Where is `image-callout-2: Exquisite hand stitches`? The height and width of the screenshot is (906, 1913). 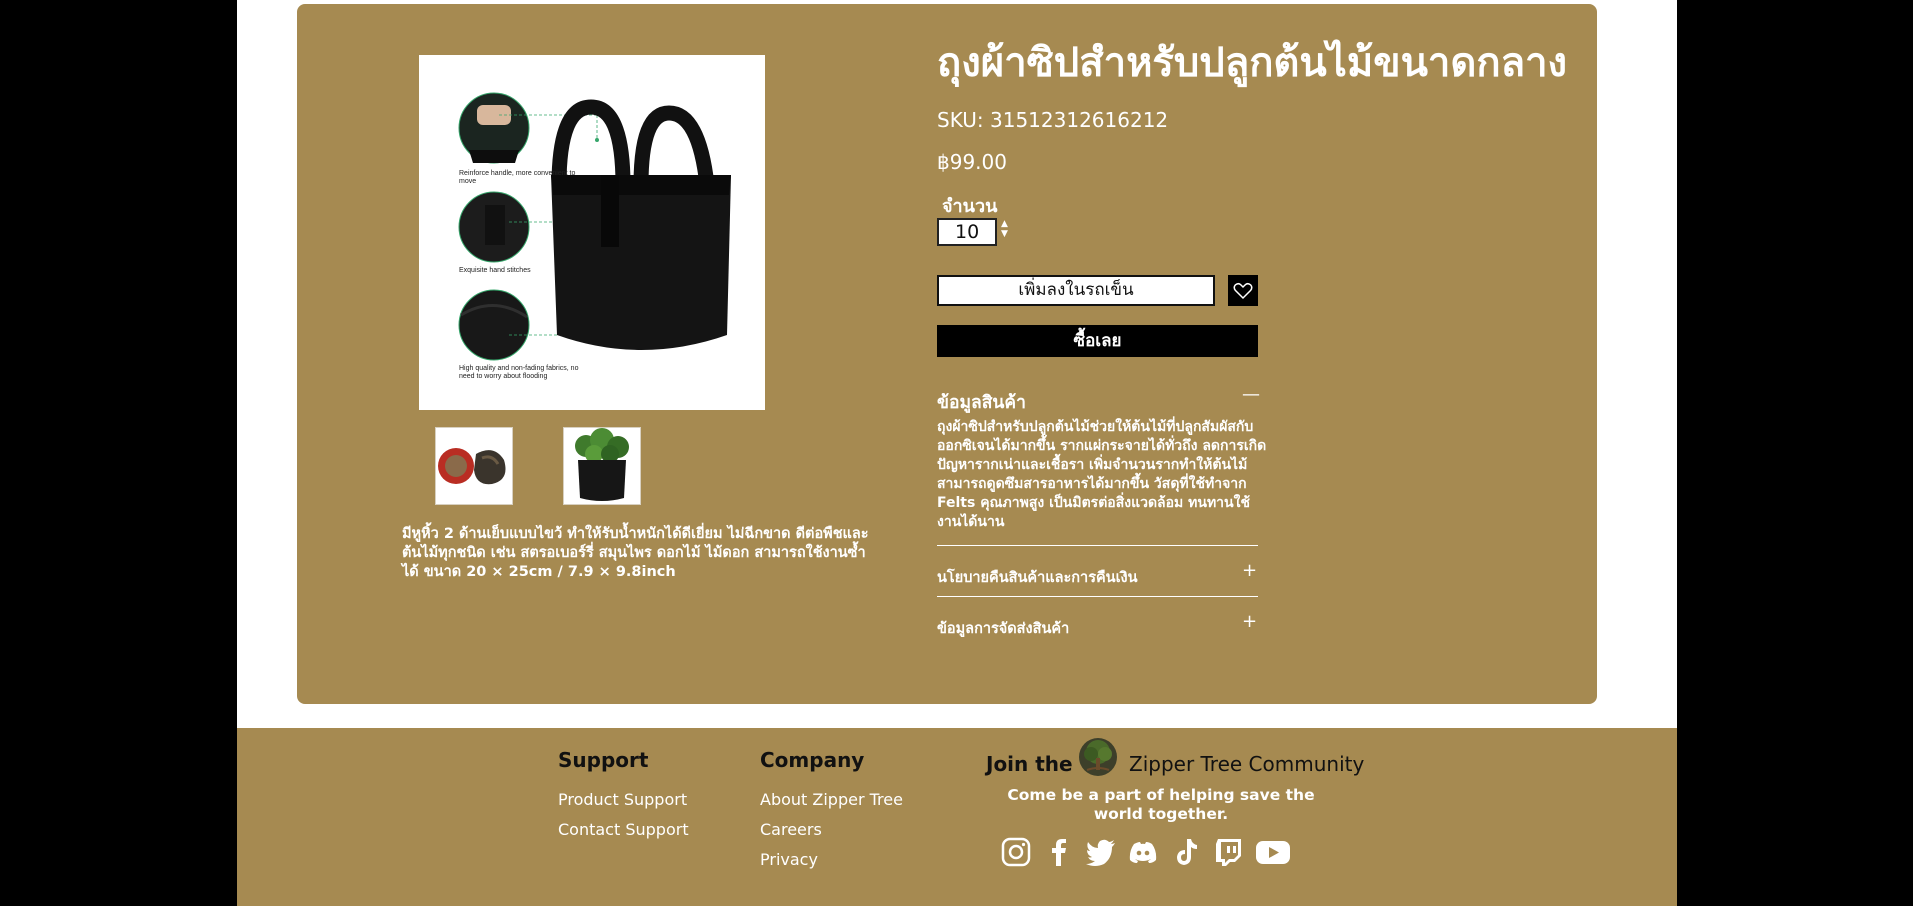 image-callout-2: Exquisite hand stitches is located at coordinates (495, 270).